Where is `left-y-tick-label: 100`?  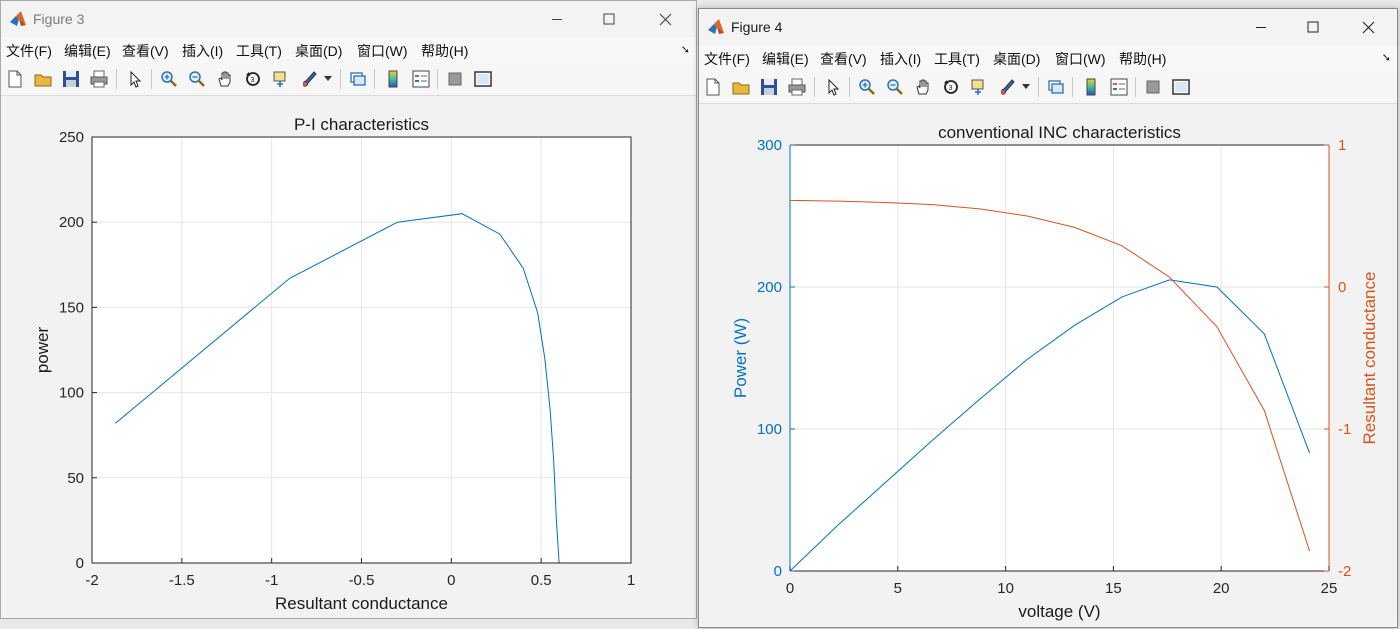
left-y-tick-label: 100 is located at coordinates (769, 429).